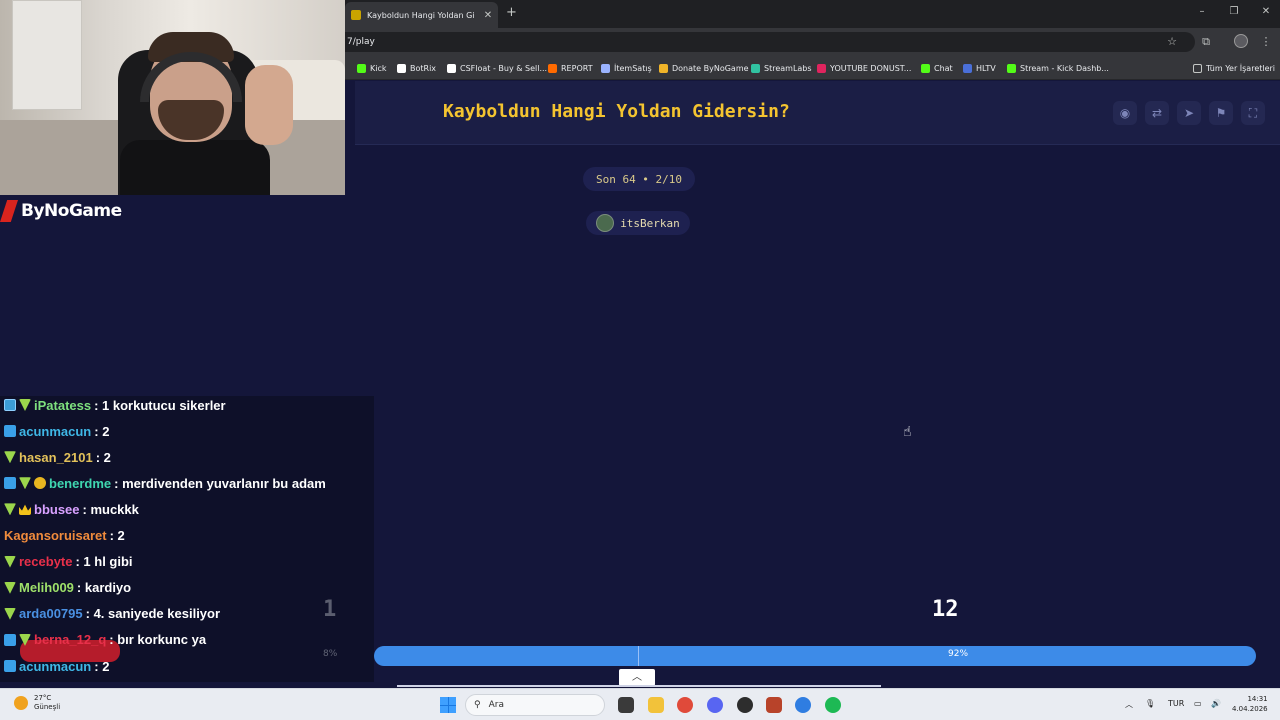 The image size is (1280, 720). What do you see at coordinates (10, 405) in the screenshot?
I see `badge-mod-icon` at bounding box center [10, 405].